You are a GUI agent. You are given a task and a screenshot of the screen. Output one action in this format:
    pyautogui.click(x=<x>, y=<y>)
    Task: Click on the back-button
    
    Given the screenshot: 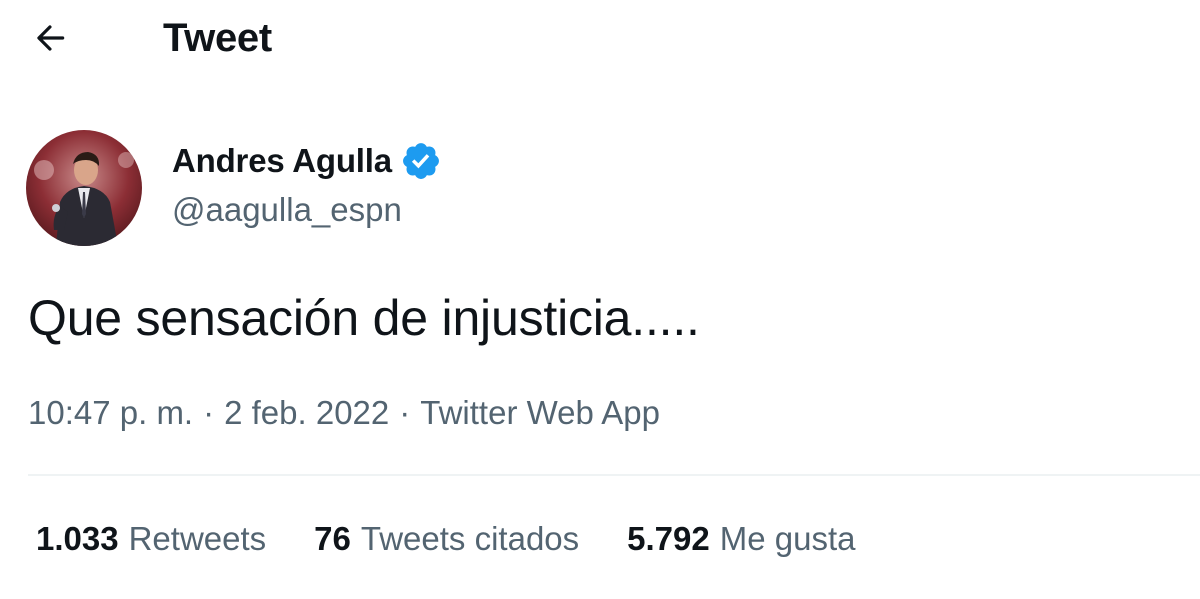 What is the action you would take?
    pyautogui.click(x=50, y=38)
    